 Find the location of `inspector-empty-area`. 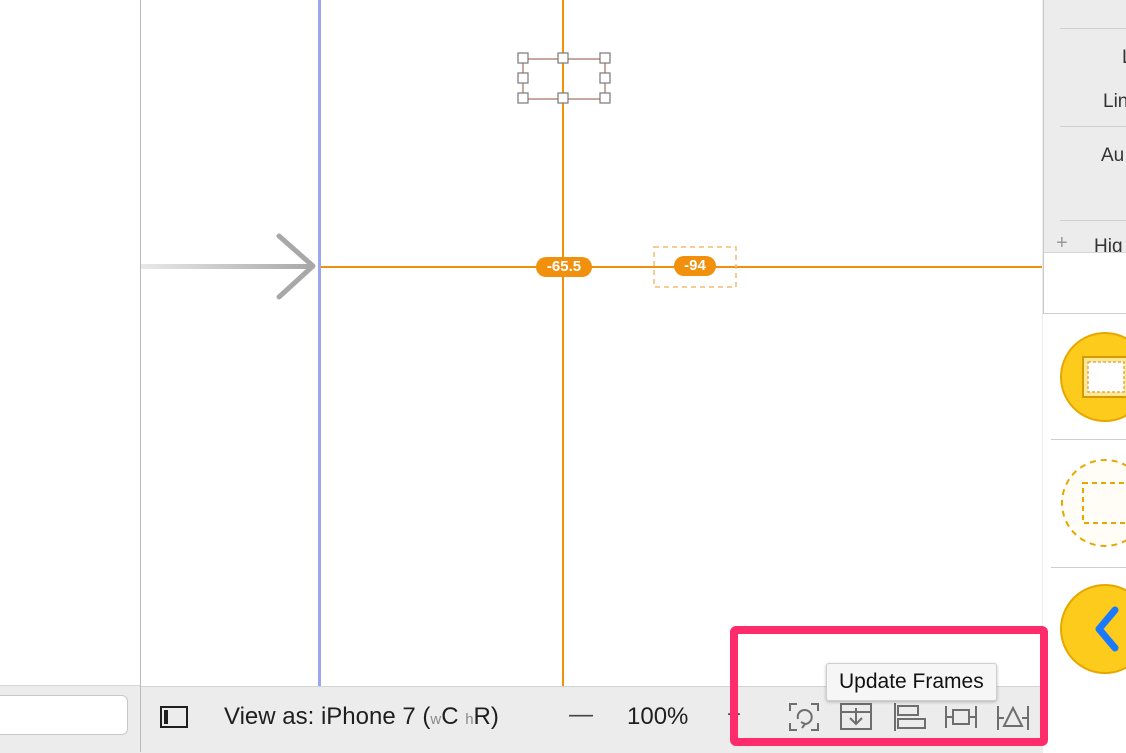

inspector-empty-area is located at coordinates (1085, 283).